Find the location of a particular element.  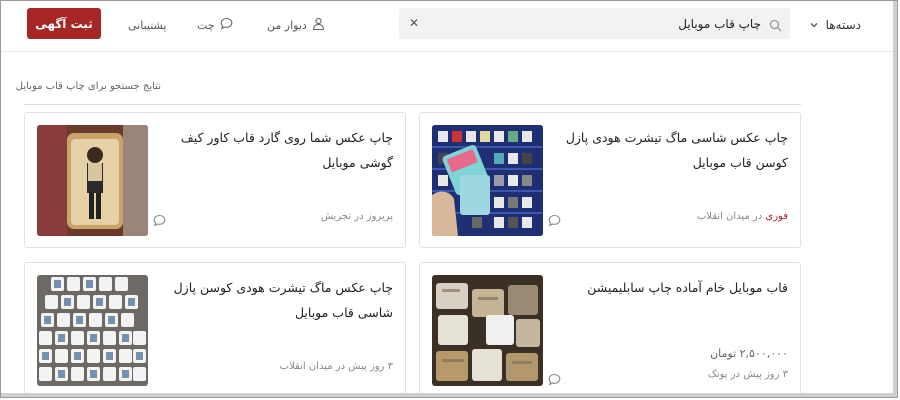

post-ad-button: ثبت آگهی is located at coordinates (64, 23).